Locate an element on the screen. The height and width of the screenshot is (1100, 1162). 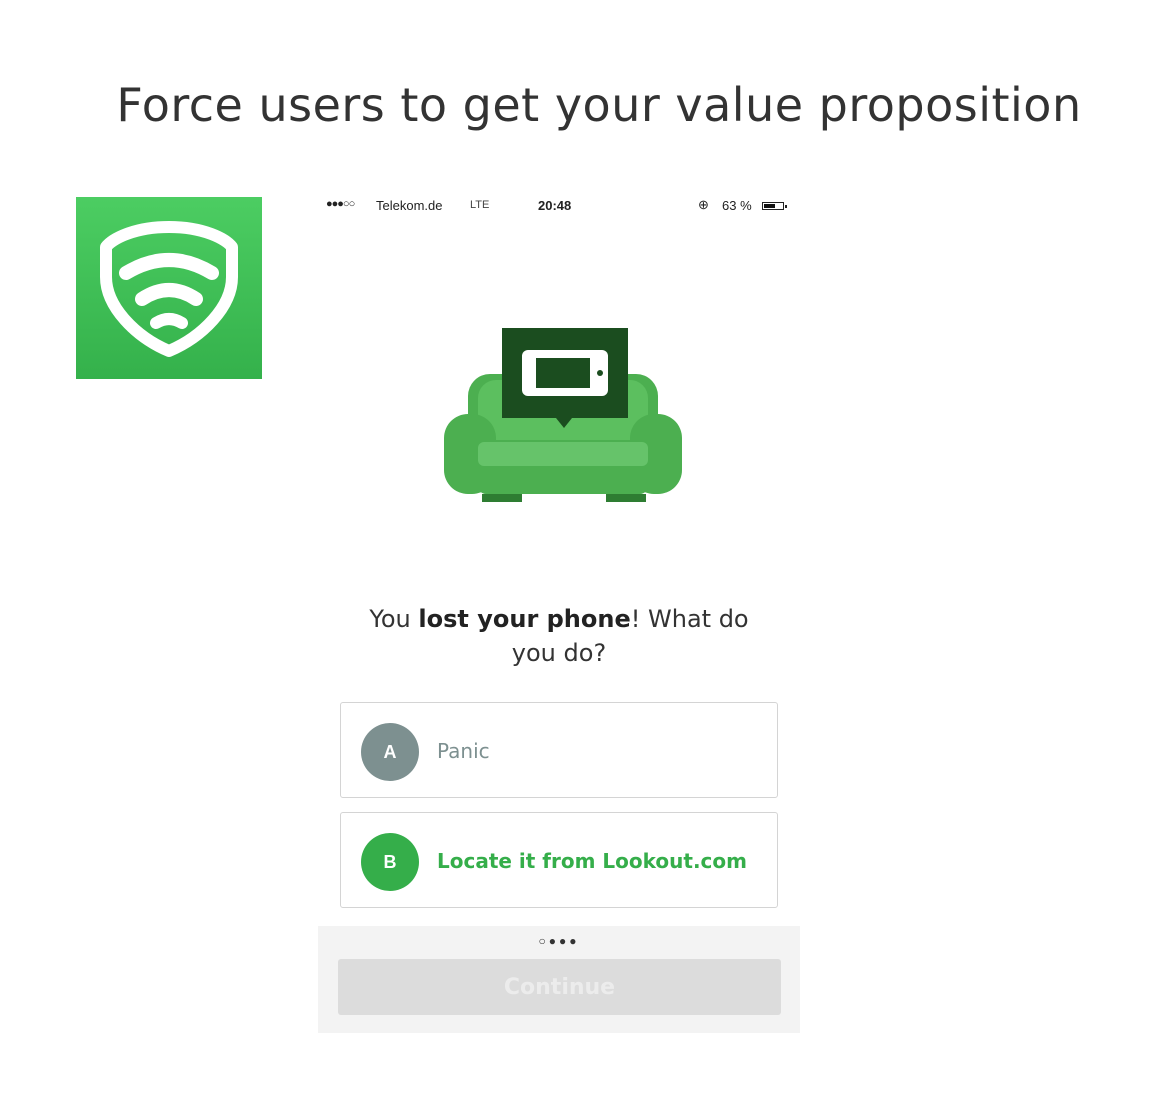
question-prefix: You is located at coordinates (394, 619).